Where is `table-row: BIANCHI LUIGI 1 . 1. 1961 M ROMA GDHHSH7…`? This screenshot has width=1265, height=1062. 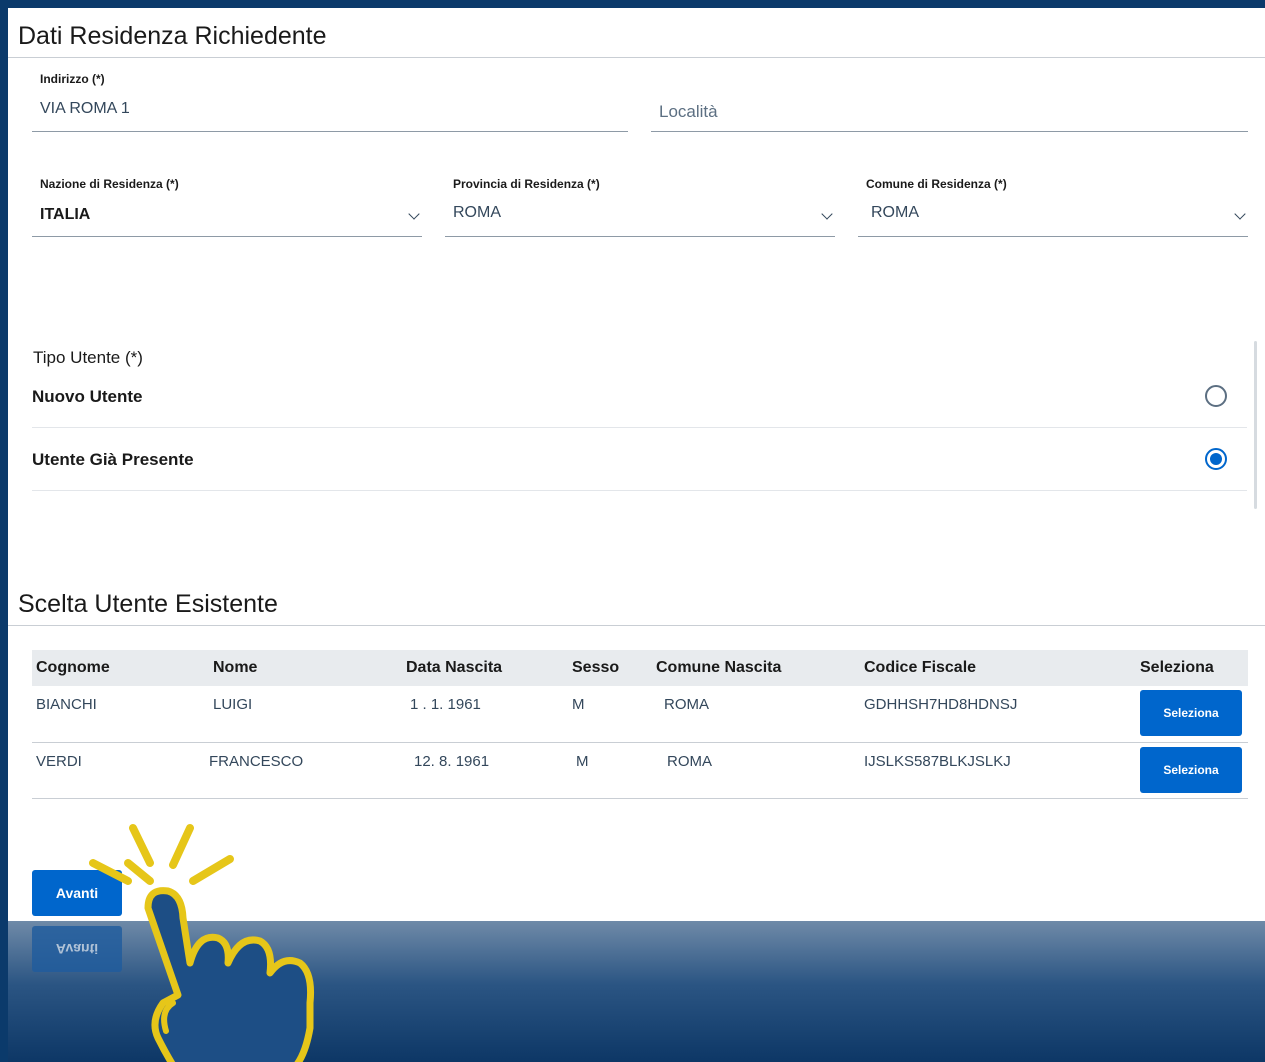
table-row: BIANCHI LUIGI 1 . 1. 1961 M ROMA GDHHSH7… is located at coordinates (640, 714).